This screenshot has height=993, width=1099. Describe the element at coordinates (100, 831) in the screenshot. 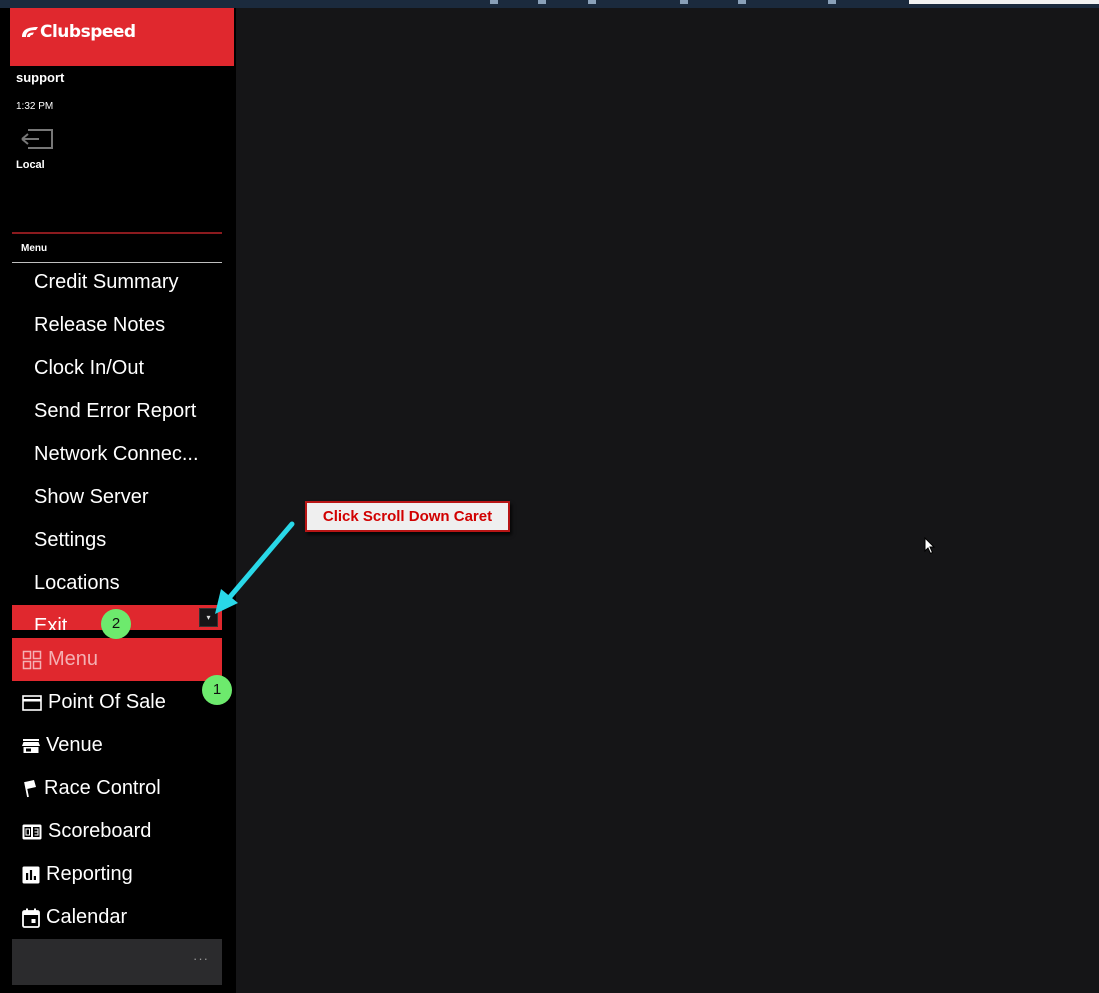

I see `nav-item-label: Scoreboard` at that location.